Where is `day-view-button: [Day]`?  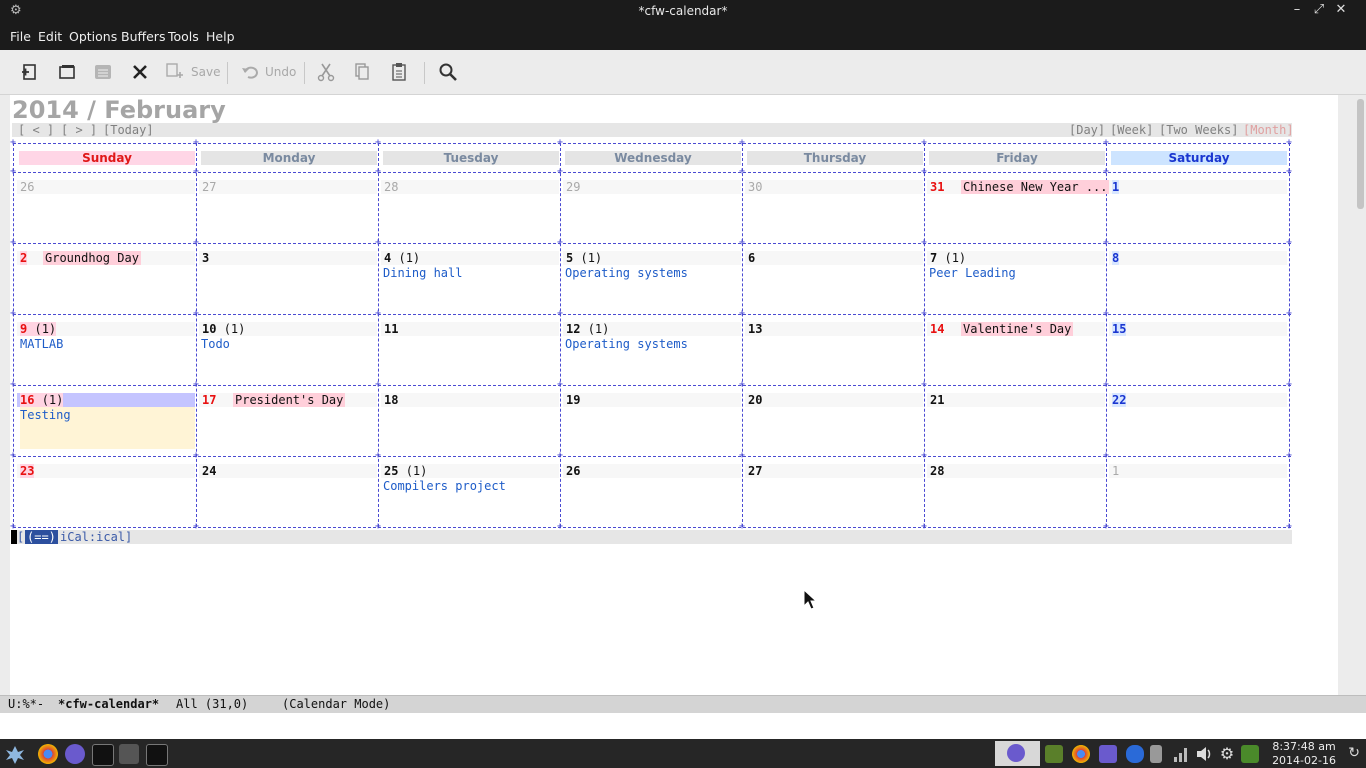 day-view-button: [Day] is located at coordinates (1087, 130).